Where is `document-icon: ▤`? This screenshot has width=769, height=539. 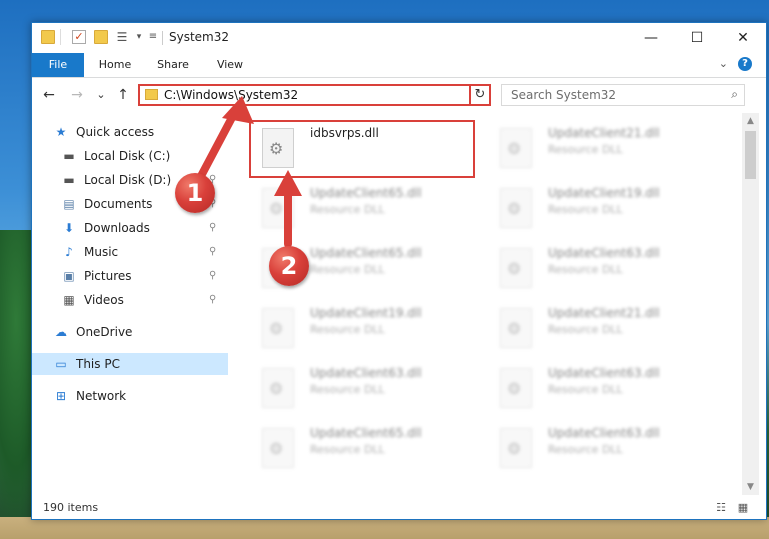 document-icon: ▤ is located at coordinates (69, 204).